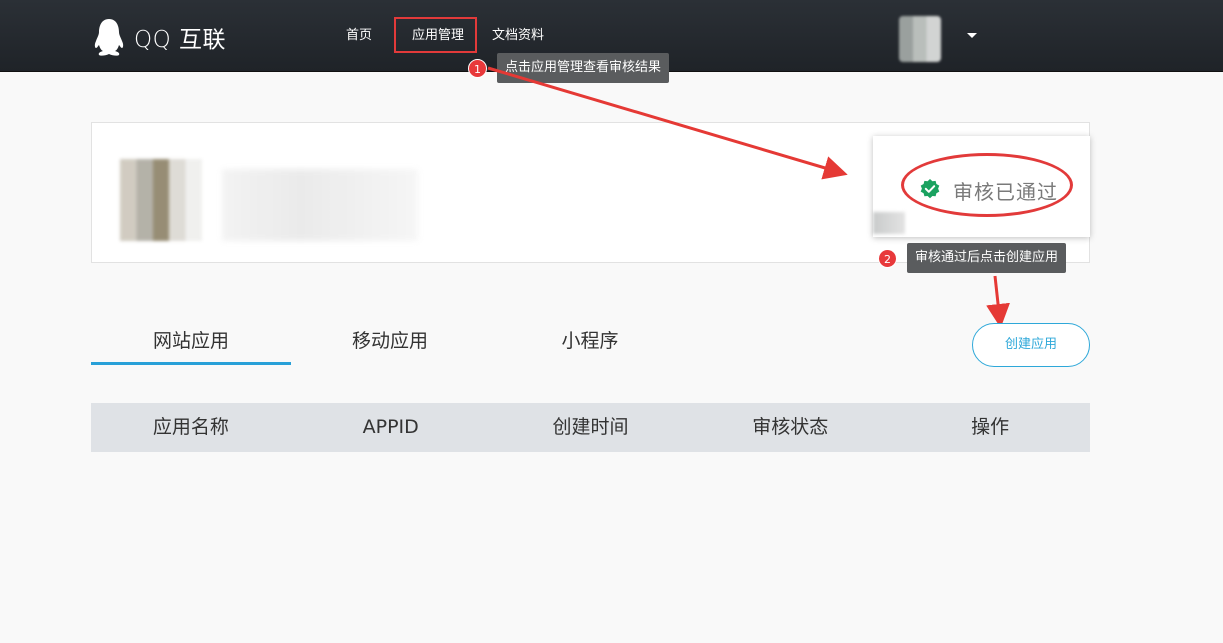 The width and height of the screenshot is (1223, 643). Describe the element at coordinates (590, 341) in the screenshot. I see `tab-mini-program: 小程序` at that location.